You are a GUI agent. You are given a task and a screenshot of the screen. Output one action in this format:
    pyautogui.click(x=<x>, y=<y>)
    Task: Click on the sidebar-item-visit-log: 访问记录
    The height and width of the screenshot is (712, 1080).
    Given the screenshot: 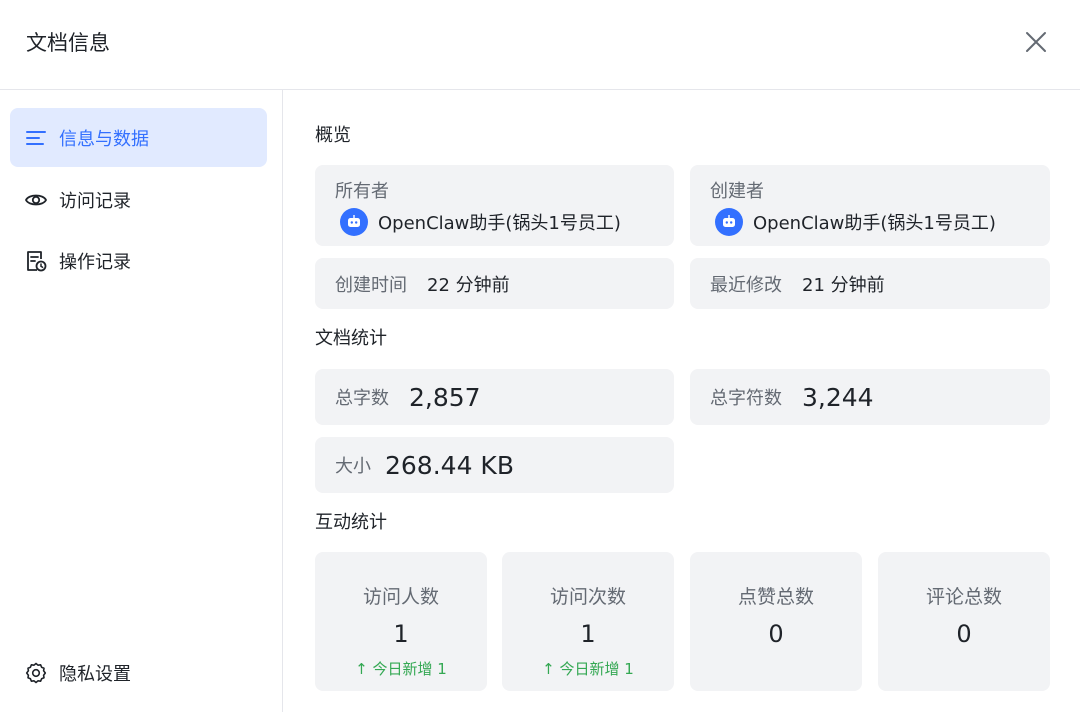 What is the action you would take?
    pyautogui.click(x=138, y=199)
    